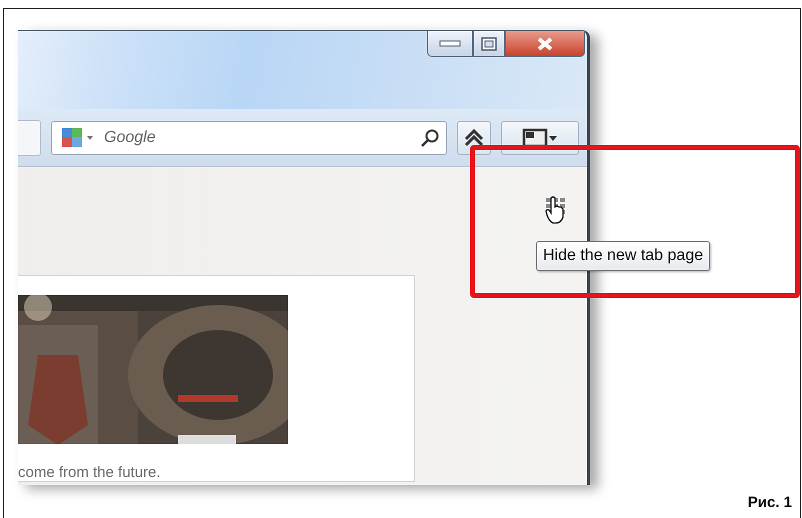 Image resolution: width=802 pixels, height=518 pixels. I want to click on close-icon, so click(545, 44).